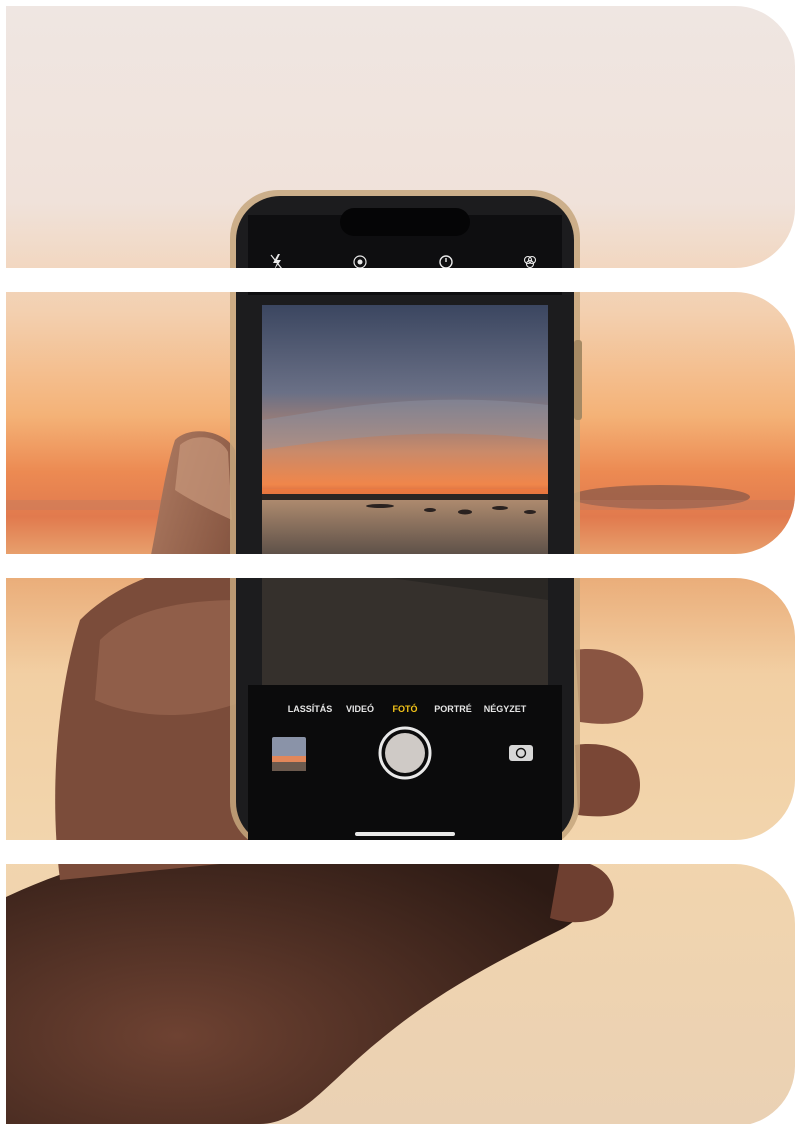  What do you see at coordinates (453, 709) in the screenshot?
I see `mode-portrait: PORTRÉ` at bounding box center [453, 709].